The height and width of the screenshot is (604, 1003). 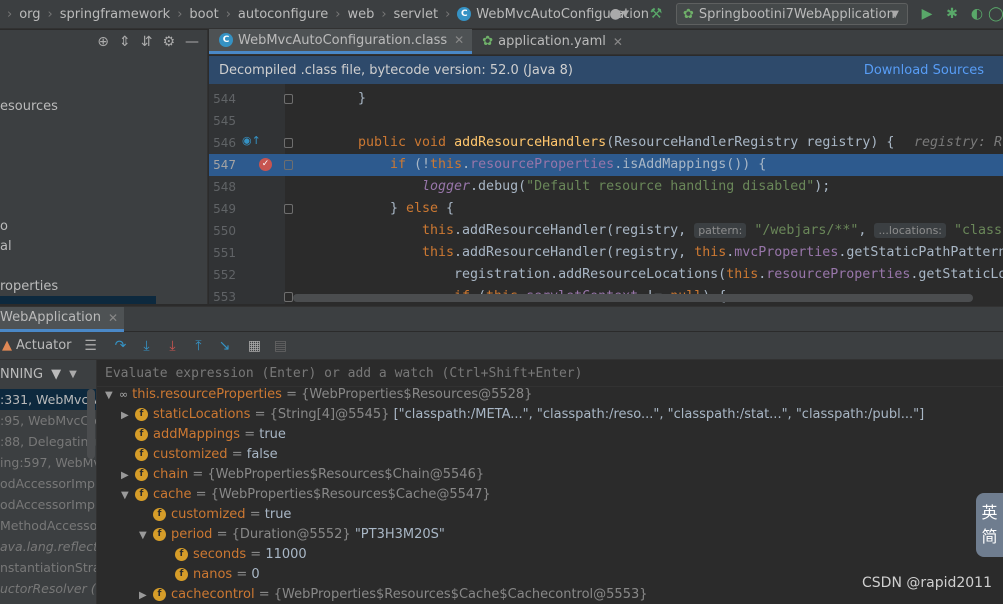 What do you see at coordinates (29, 106) in the screenshot?
I see `tree-item: esources` at bounding box center [29, 106].